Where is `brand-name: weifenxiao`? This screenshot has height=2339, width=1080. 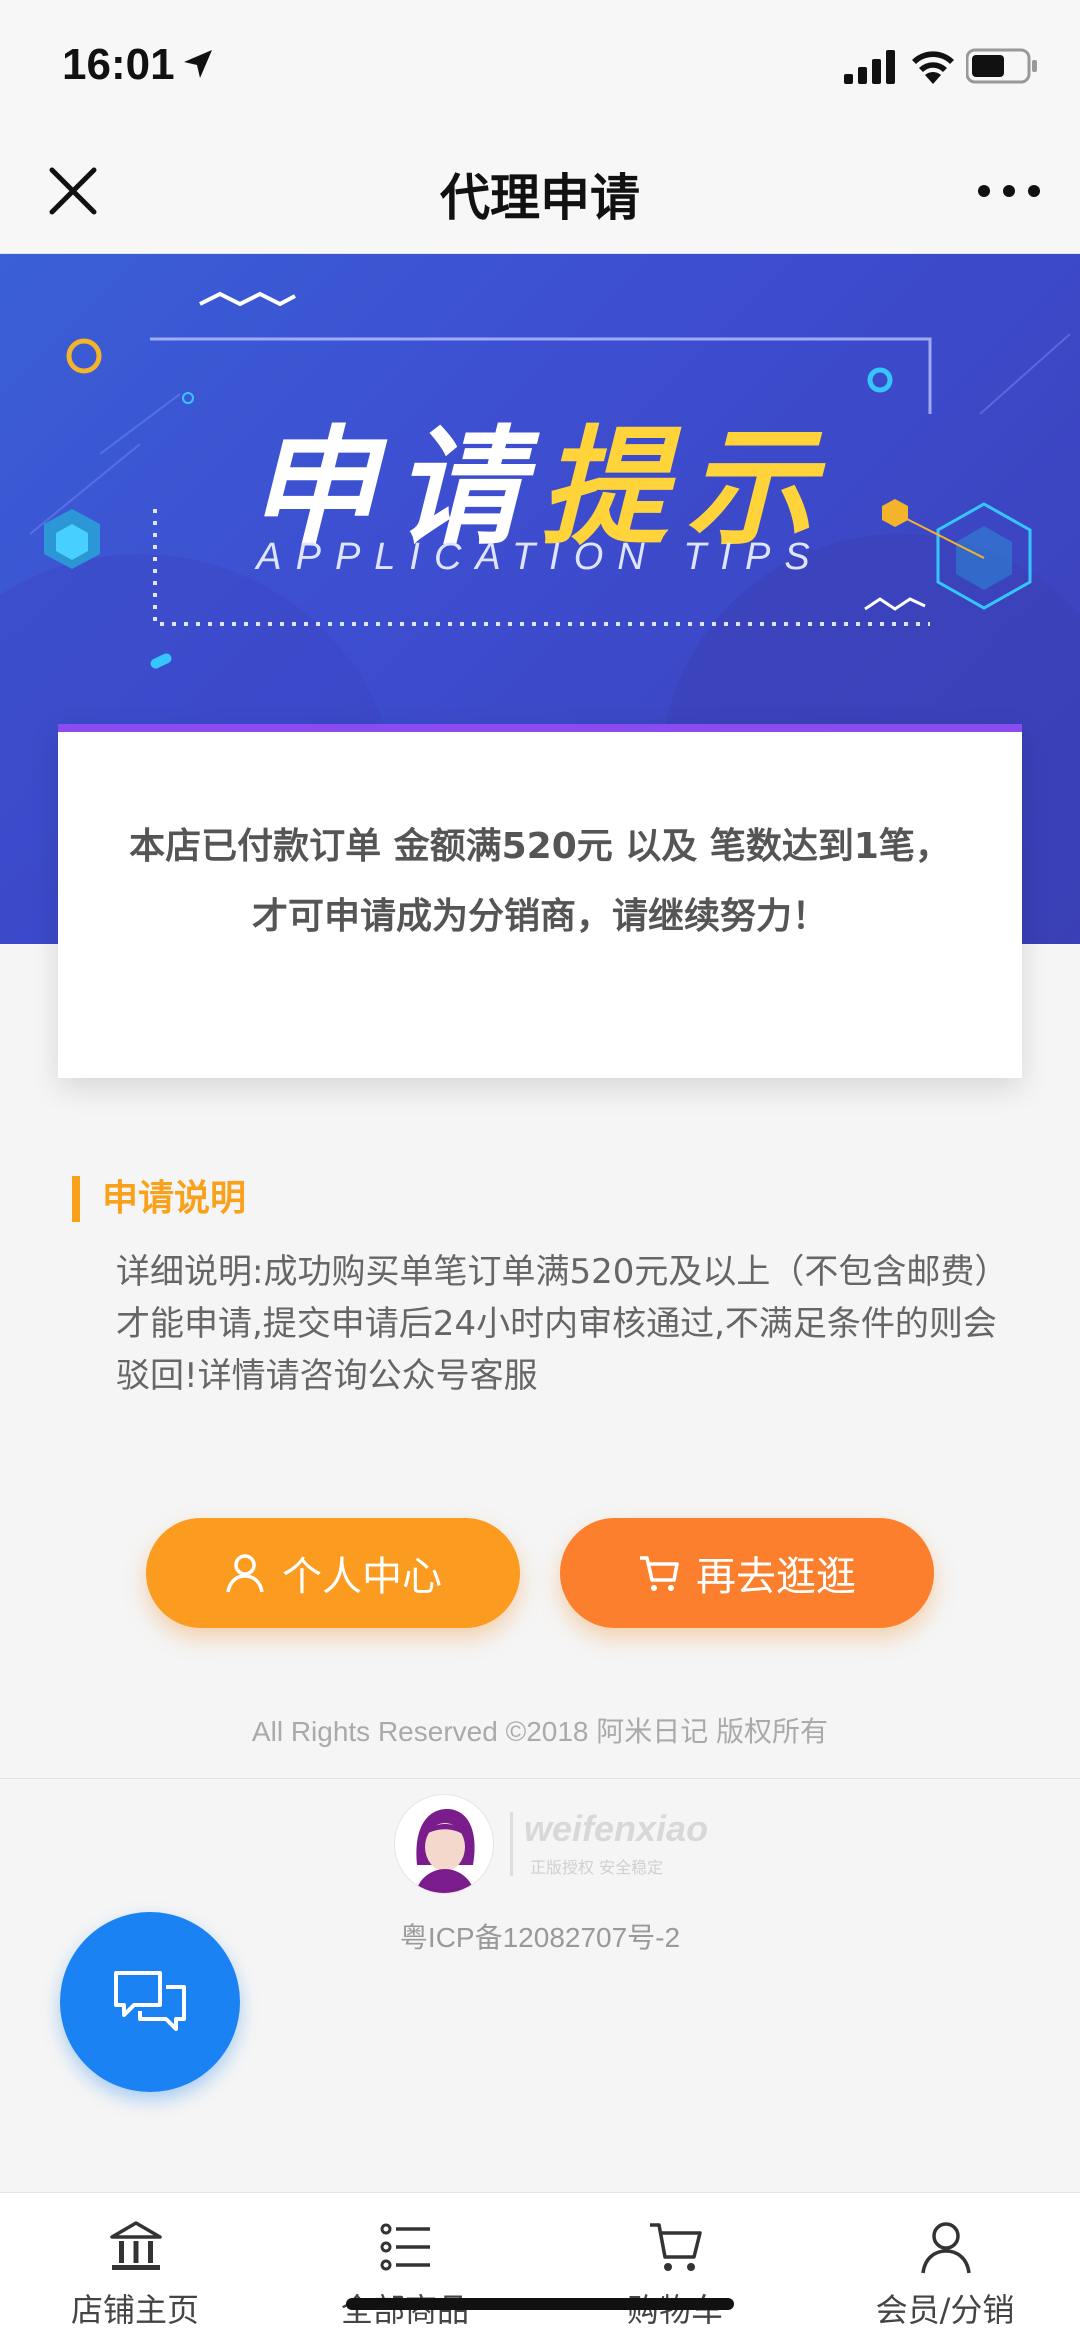 brand-name: weifenxiao is located at coordinates (616, 1828).